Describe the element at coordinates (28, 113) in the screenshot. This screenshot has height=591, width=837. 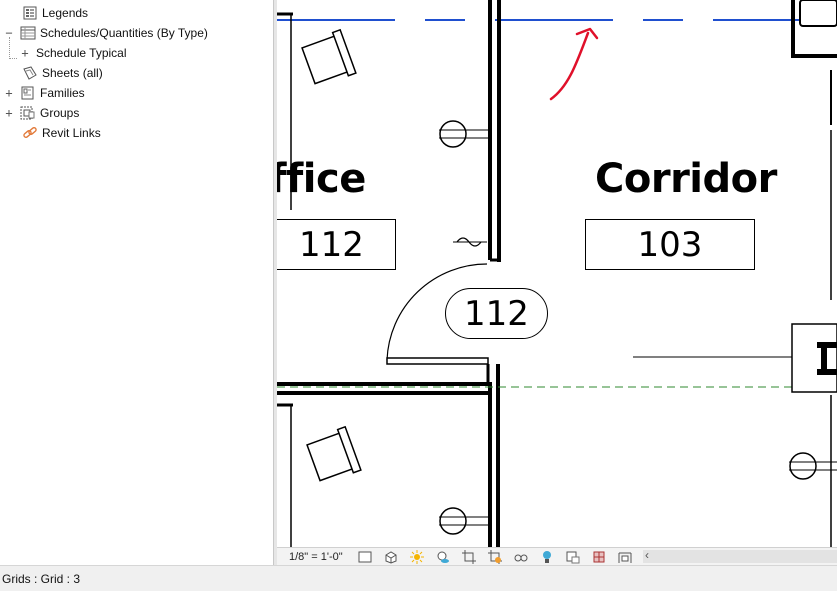
I see `groups-icon` at that location.